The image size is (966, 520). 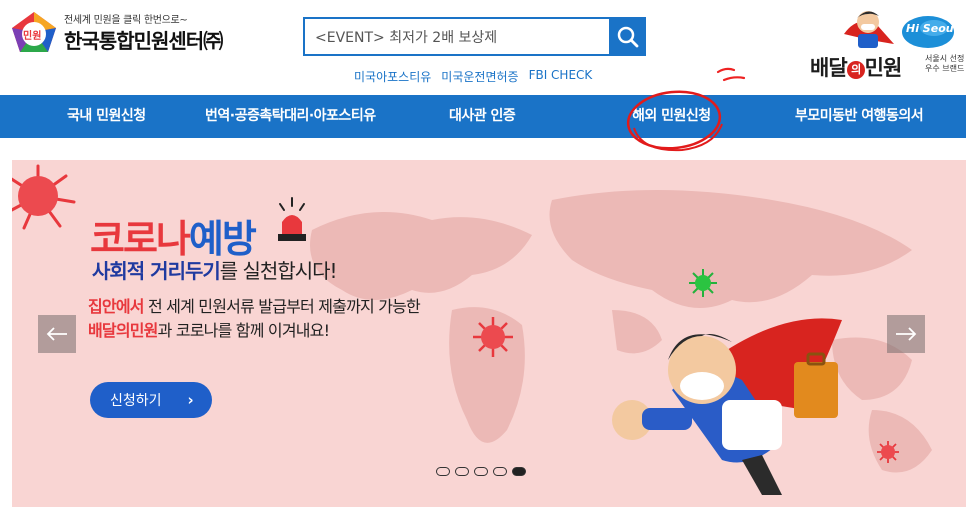 What do you see at coordinates (888, 452) in the screenshot?
I see `virus-icon-small` at bounding box center [888, 452].